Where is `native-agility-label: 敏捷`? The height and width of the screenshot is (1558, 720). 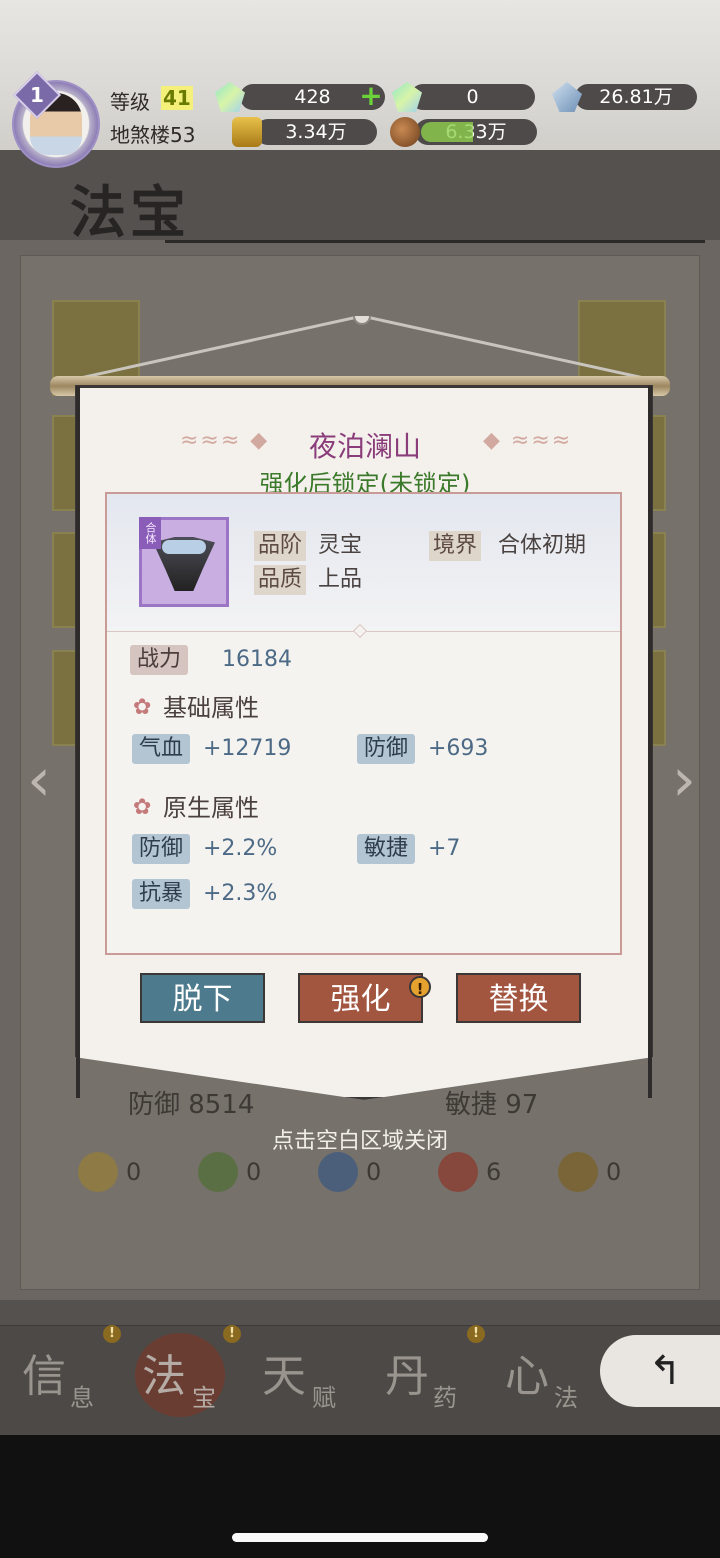
native-agility-label: 敏捷 is located at coordinates (386, 849).